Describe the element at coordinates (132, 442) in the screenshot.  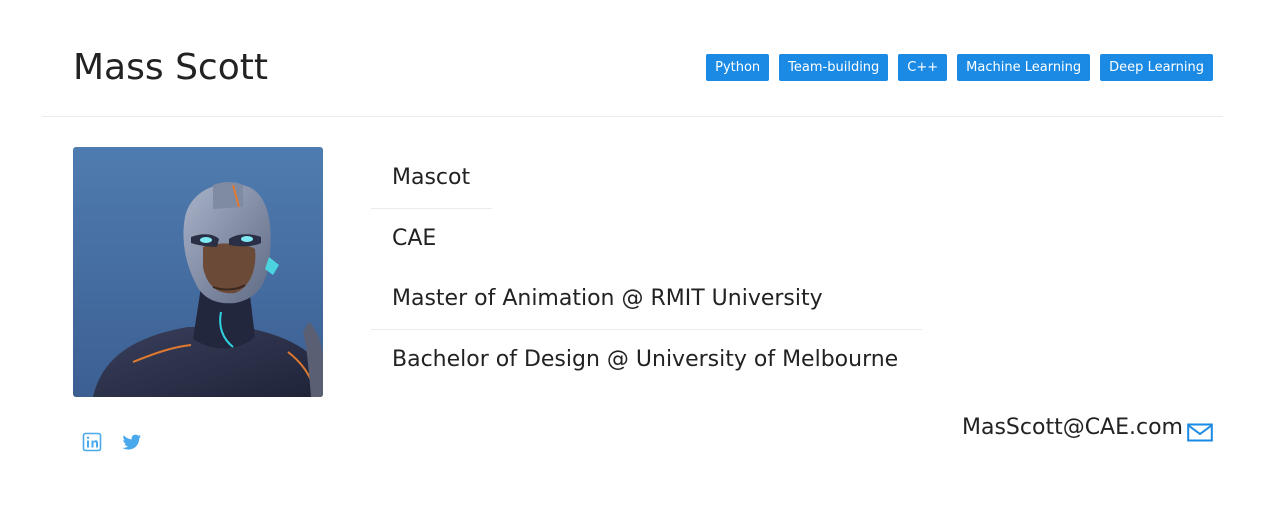
I see `twitter-icon` at that location.